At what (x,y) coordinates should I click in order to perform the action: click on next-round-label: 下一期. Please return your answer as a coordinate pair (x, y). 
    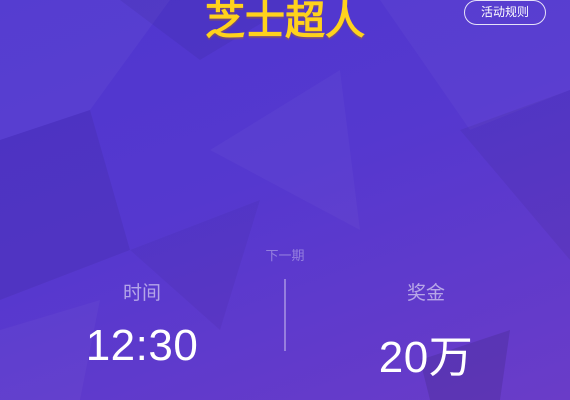
    Looking at the image, I should click on (285, 256).